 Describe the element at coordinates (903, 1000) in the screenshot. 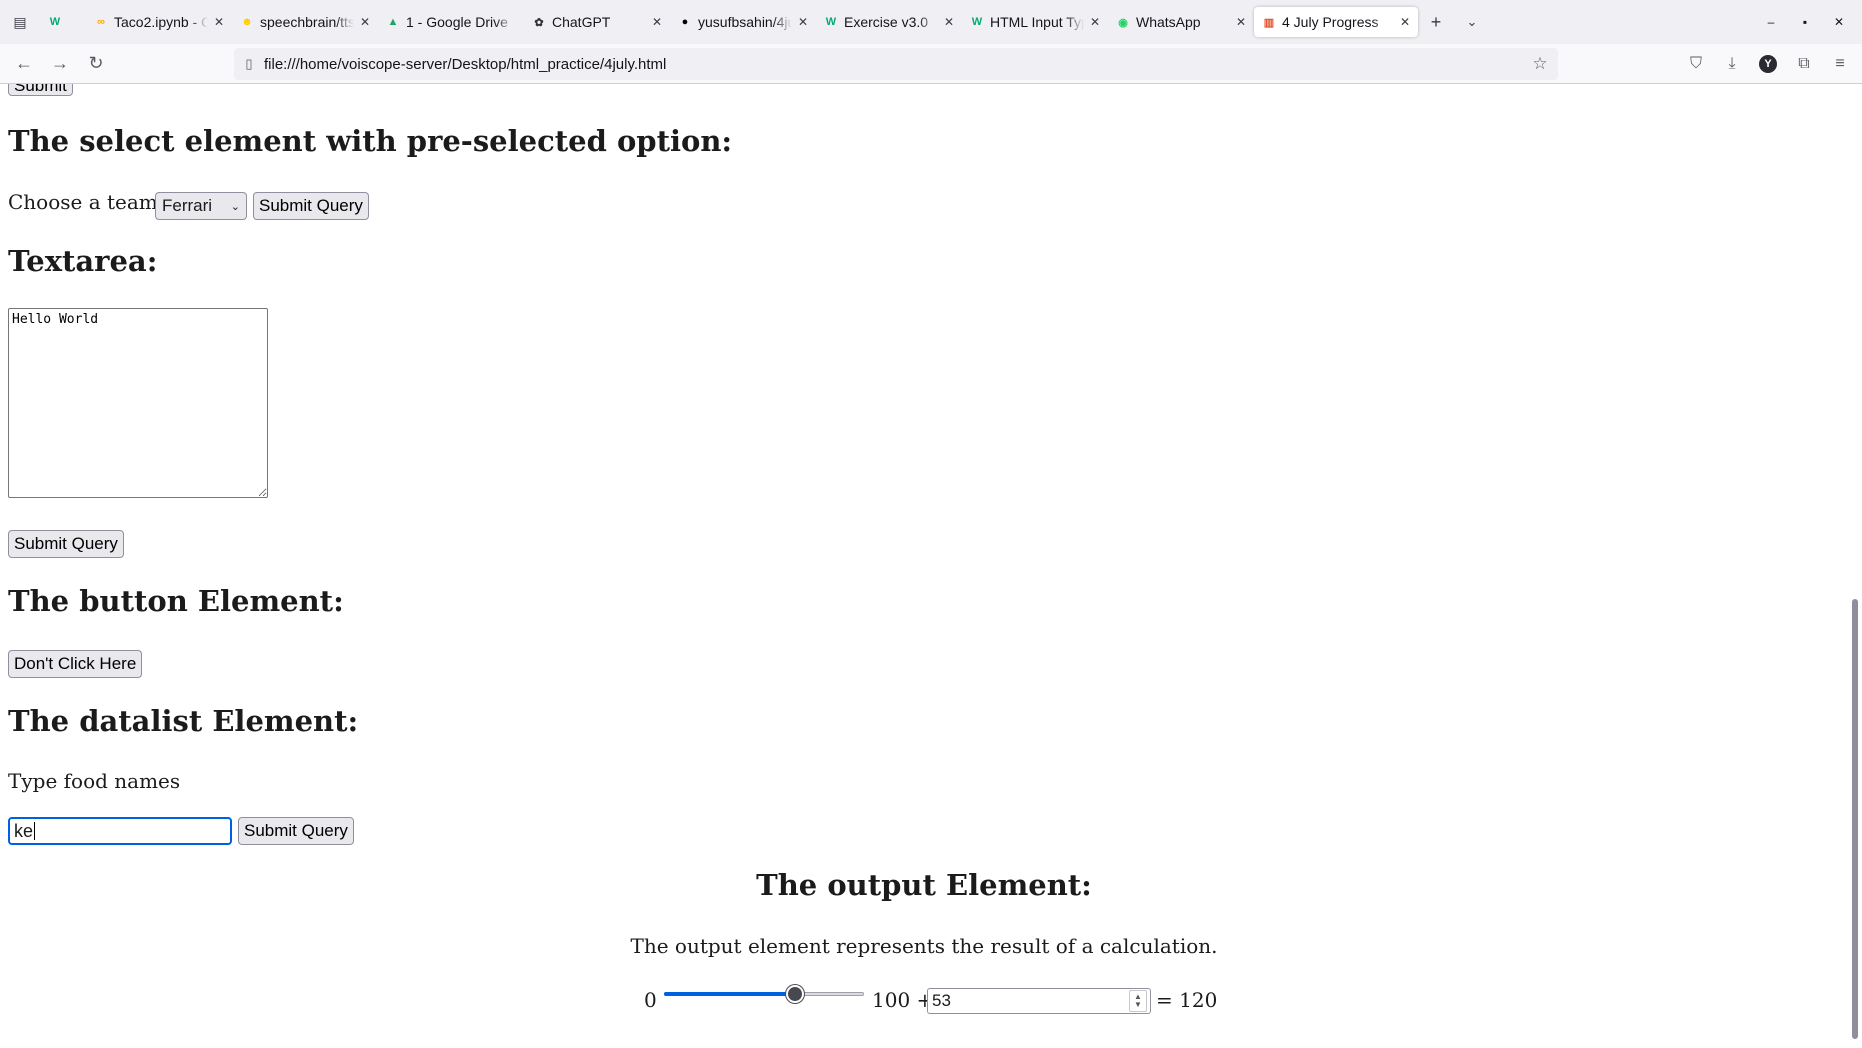

I see `range-max-label: 100 +` at that location.